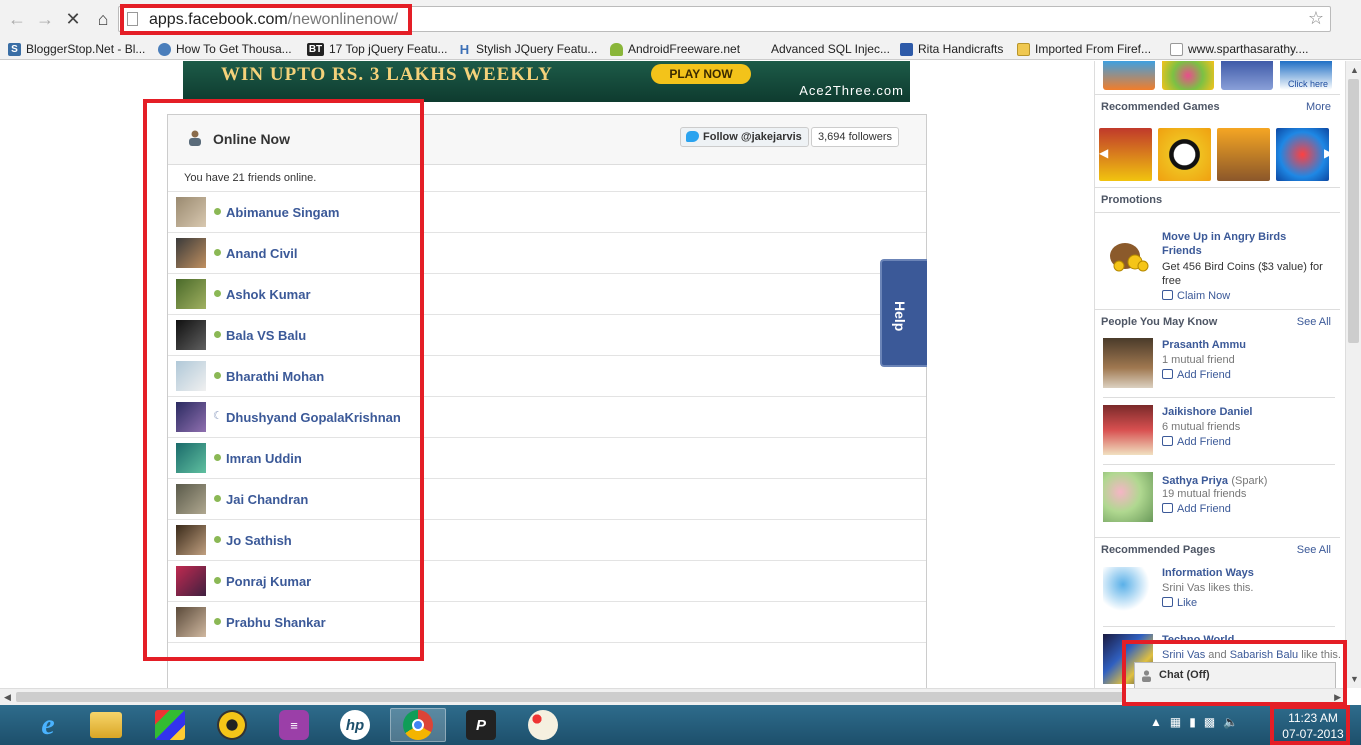 The height and width of the screenshot is (745, 1361). What do you see at coordinates (103, 19) in the screenshot?
I see `home-icon: ⌂` at bounding box center [103, 19].